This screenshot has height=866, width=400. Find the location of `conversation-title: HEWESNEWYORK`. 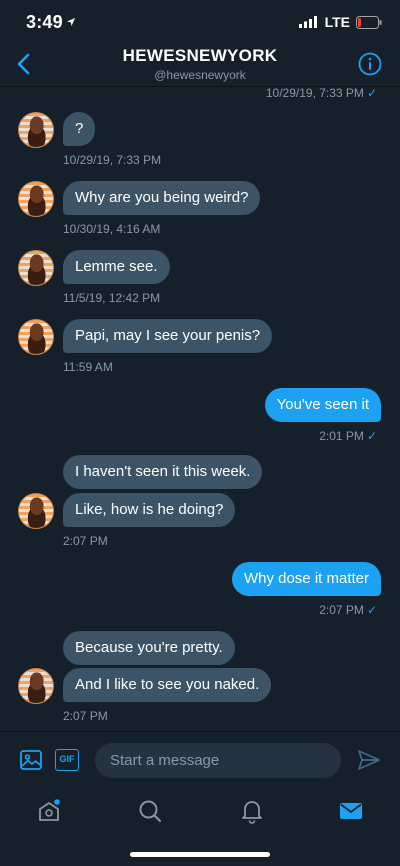

conversation-title: HEWESNEWYORK is located at coordinates (200, 56).